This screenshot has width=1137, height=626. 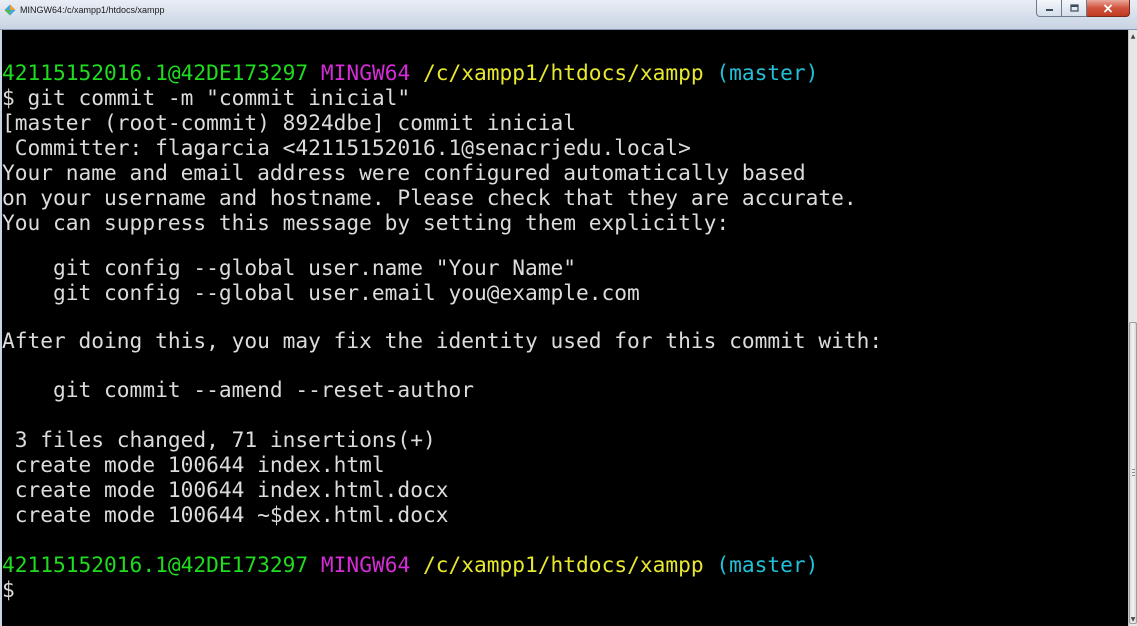 I want to click on maximize-icon, so click(x=1074, y=8).